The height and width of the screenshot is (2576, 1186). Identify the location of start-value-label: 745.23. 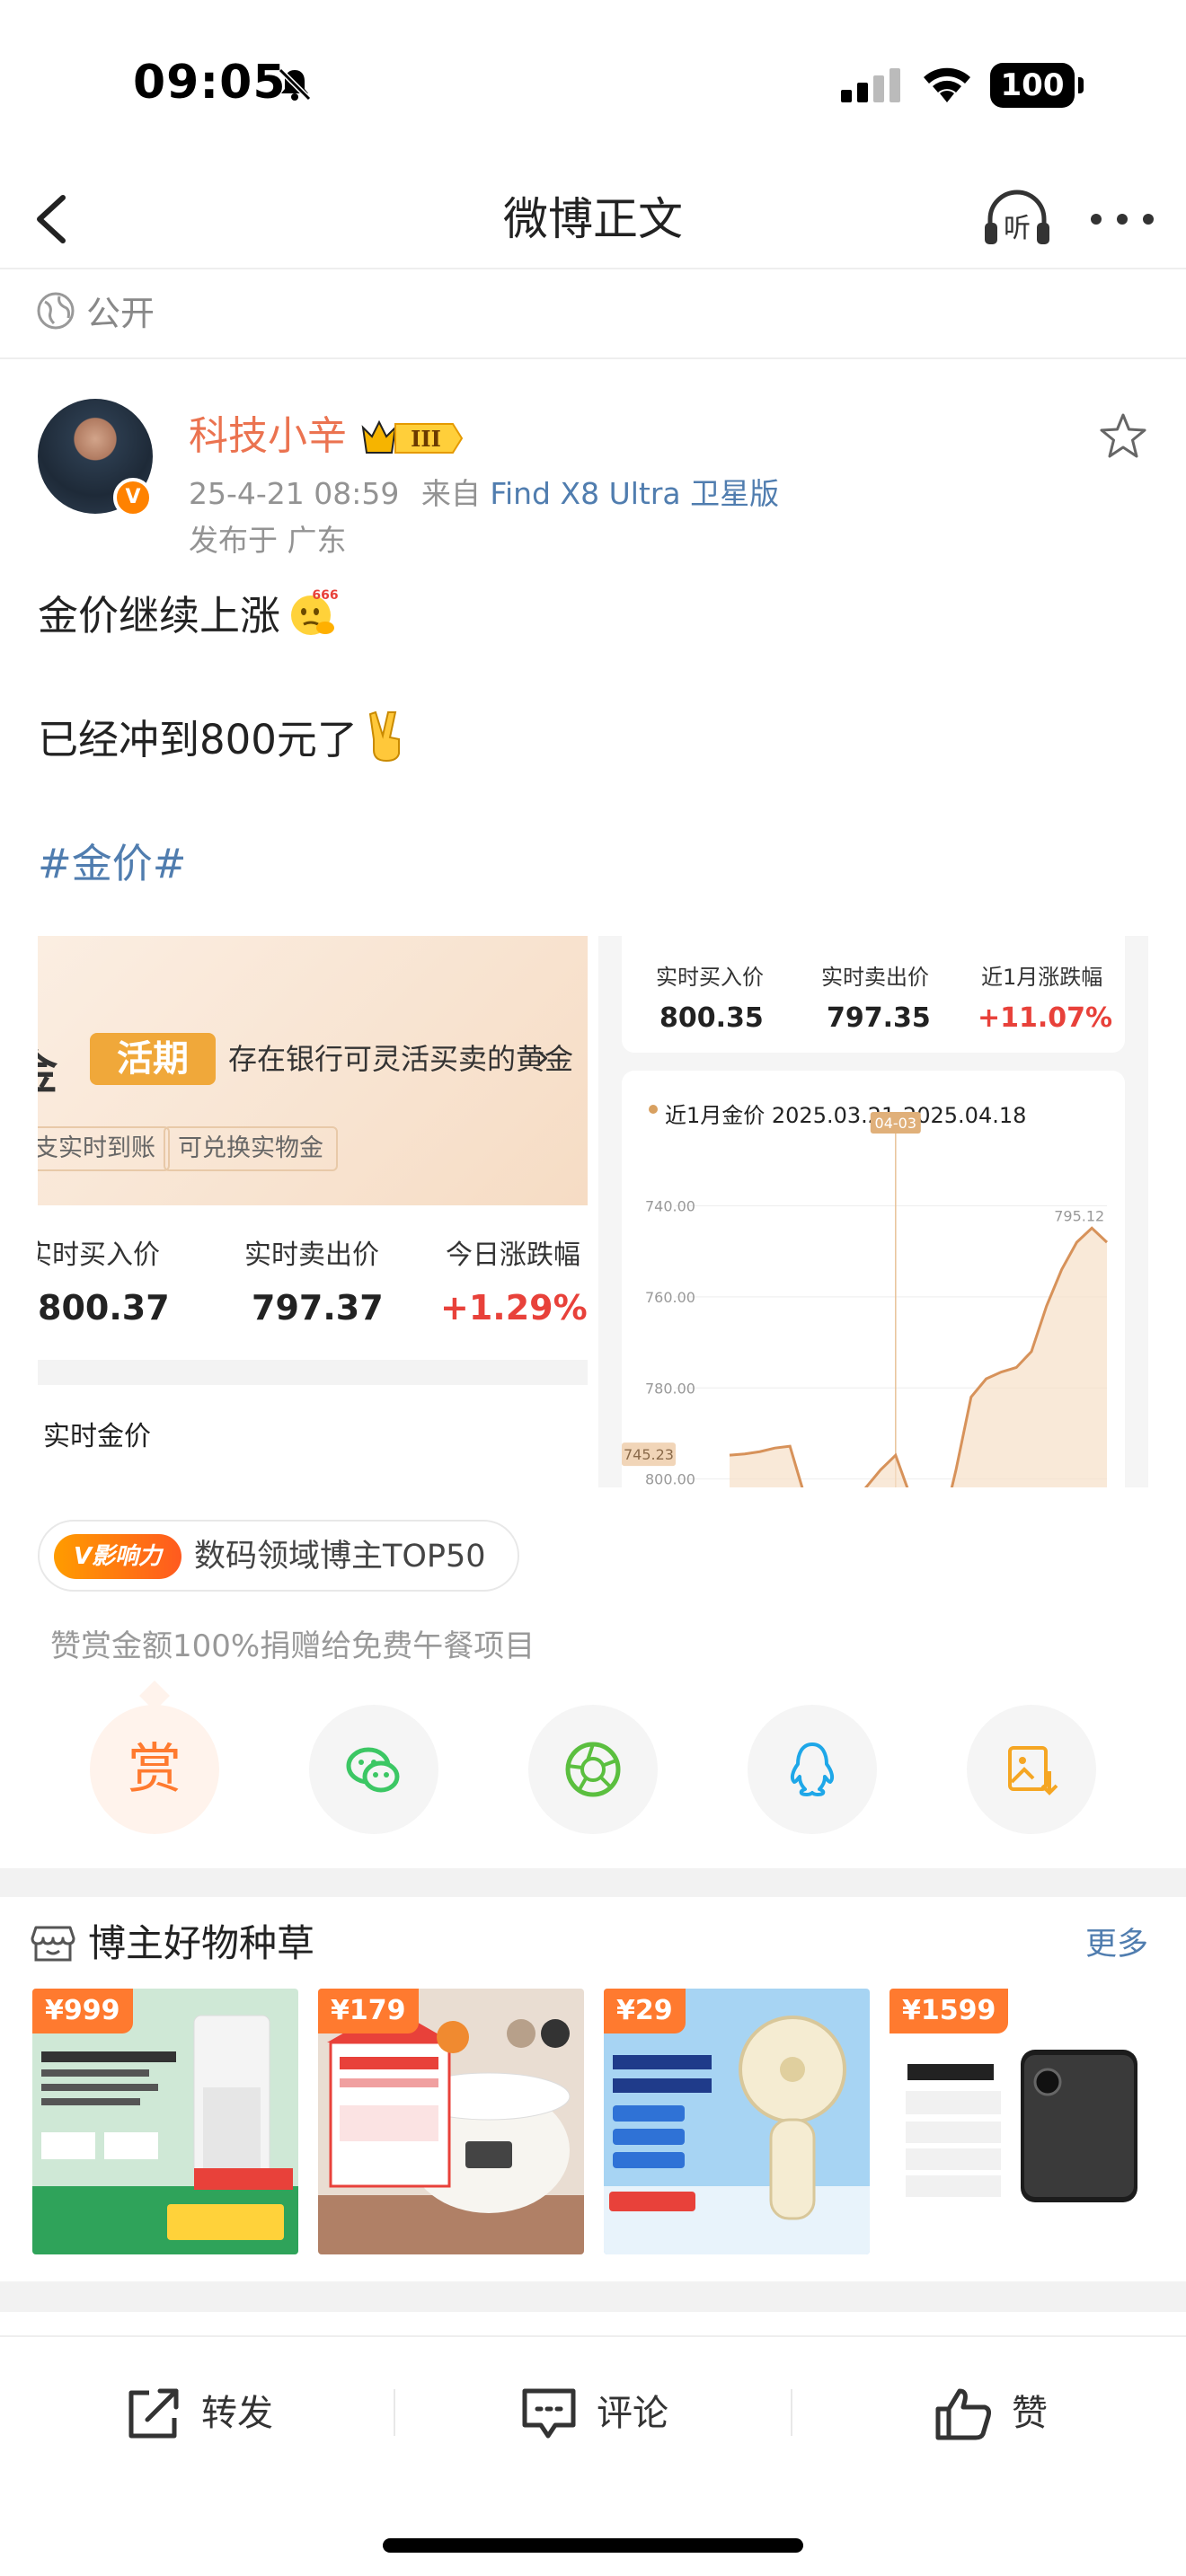
(649, 1454).